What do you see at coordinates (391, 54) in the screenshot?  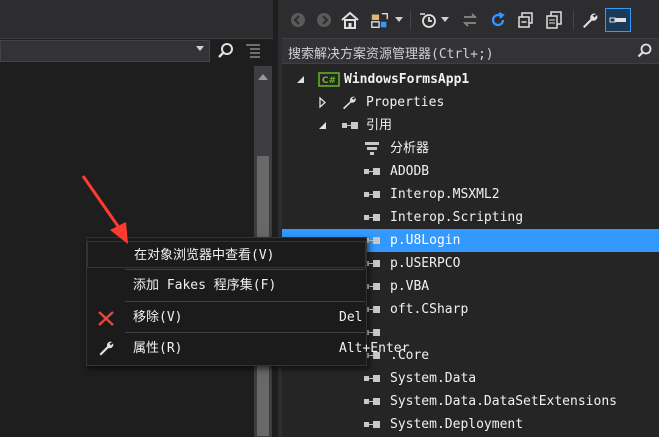 I see `search-placeholder: 搜索解决方案资源管理器(Ctrl+;)` at bounding box center [391, 54].